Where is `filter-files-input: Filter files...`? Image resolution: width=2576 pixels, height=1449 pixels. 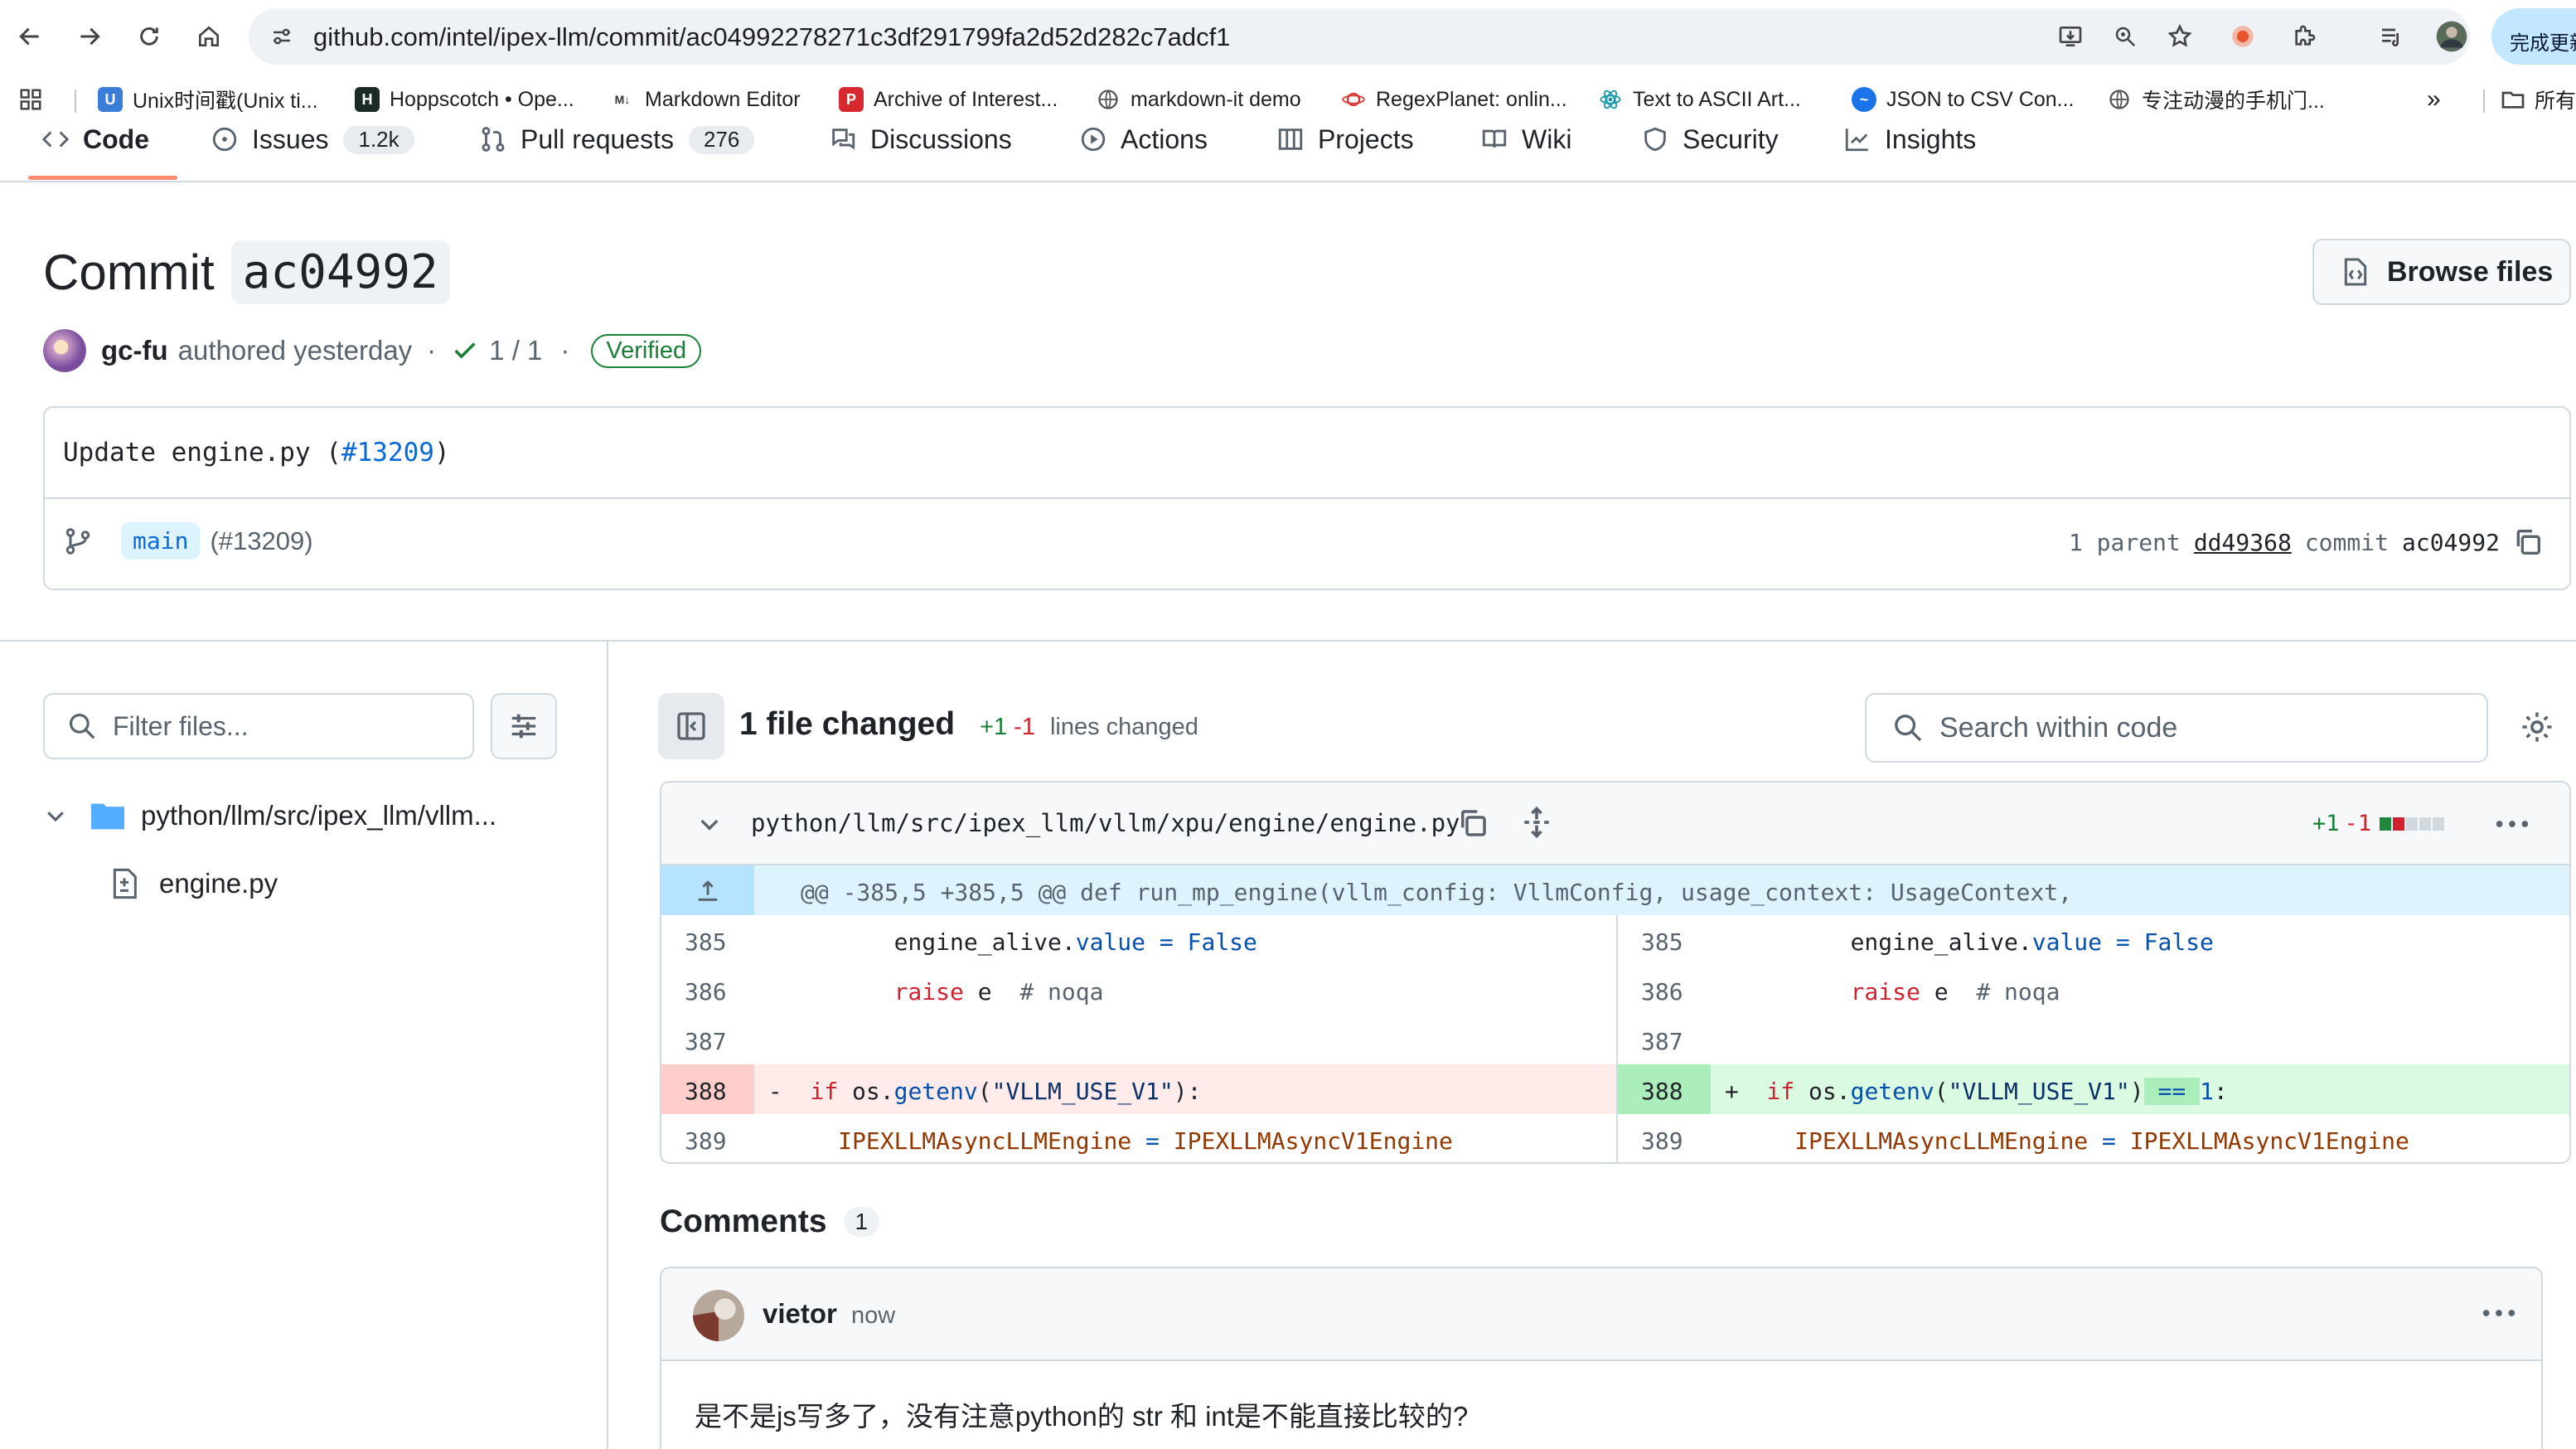 filter-files-input: Filter files... is located at coordinates (258, 726).